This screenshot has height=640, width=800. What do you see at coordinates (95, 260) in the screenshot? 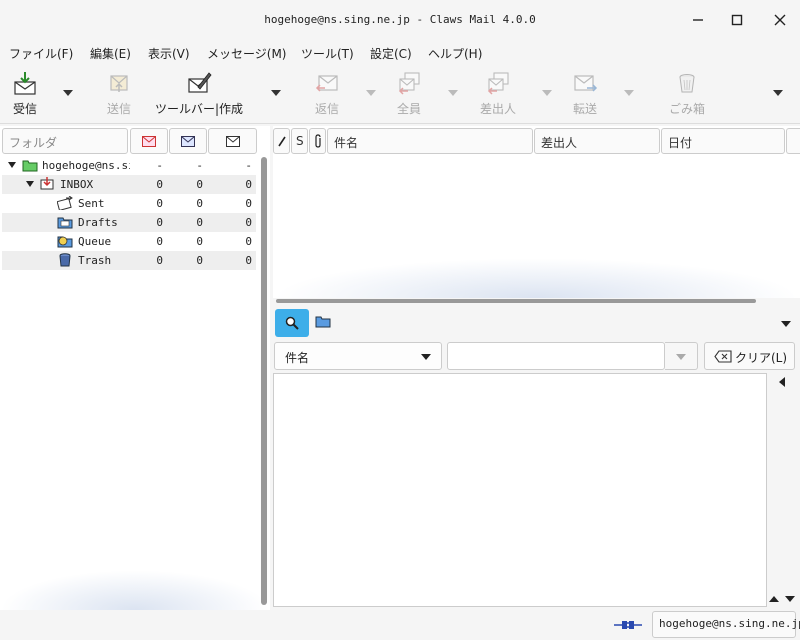
I see `folder-name: Trash` at bounding box center [95, 260].